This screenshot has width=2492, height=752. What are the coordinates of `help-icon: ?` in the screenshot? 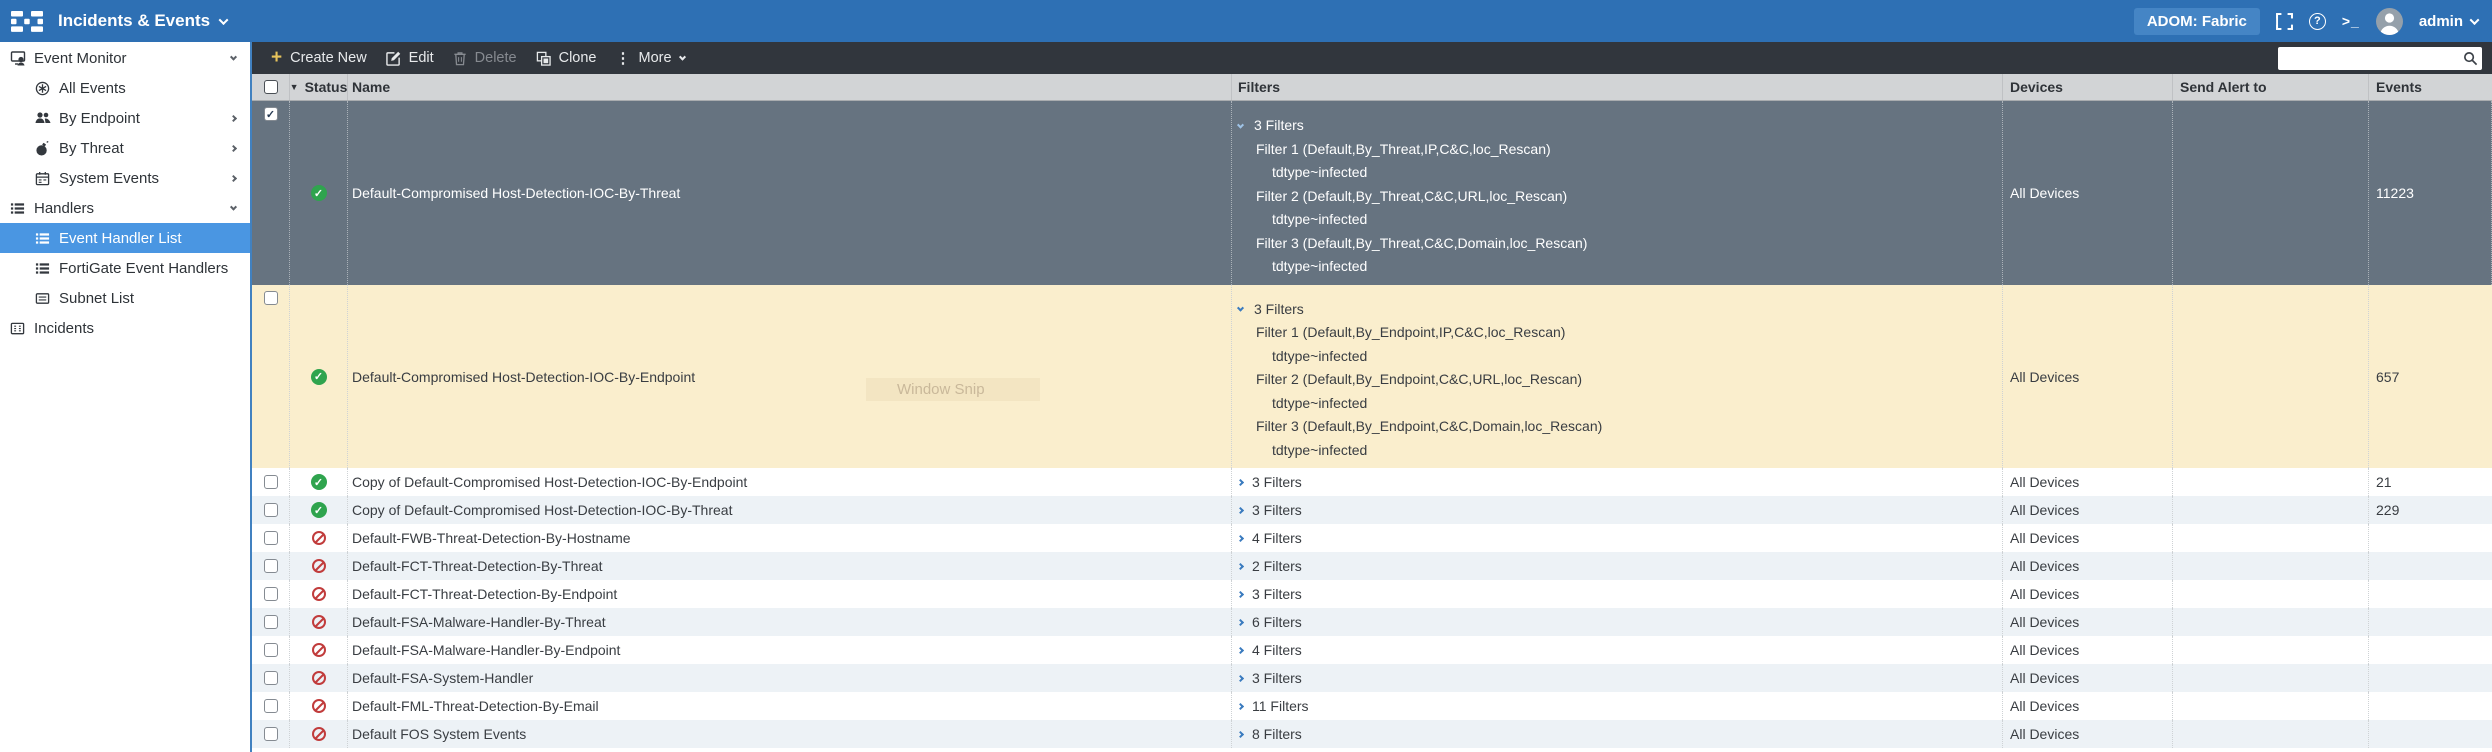 It's located at (2317, 21).